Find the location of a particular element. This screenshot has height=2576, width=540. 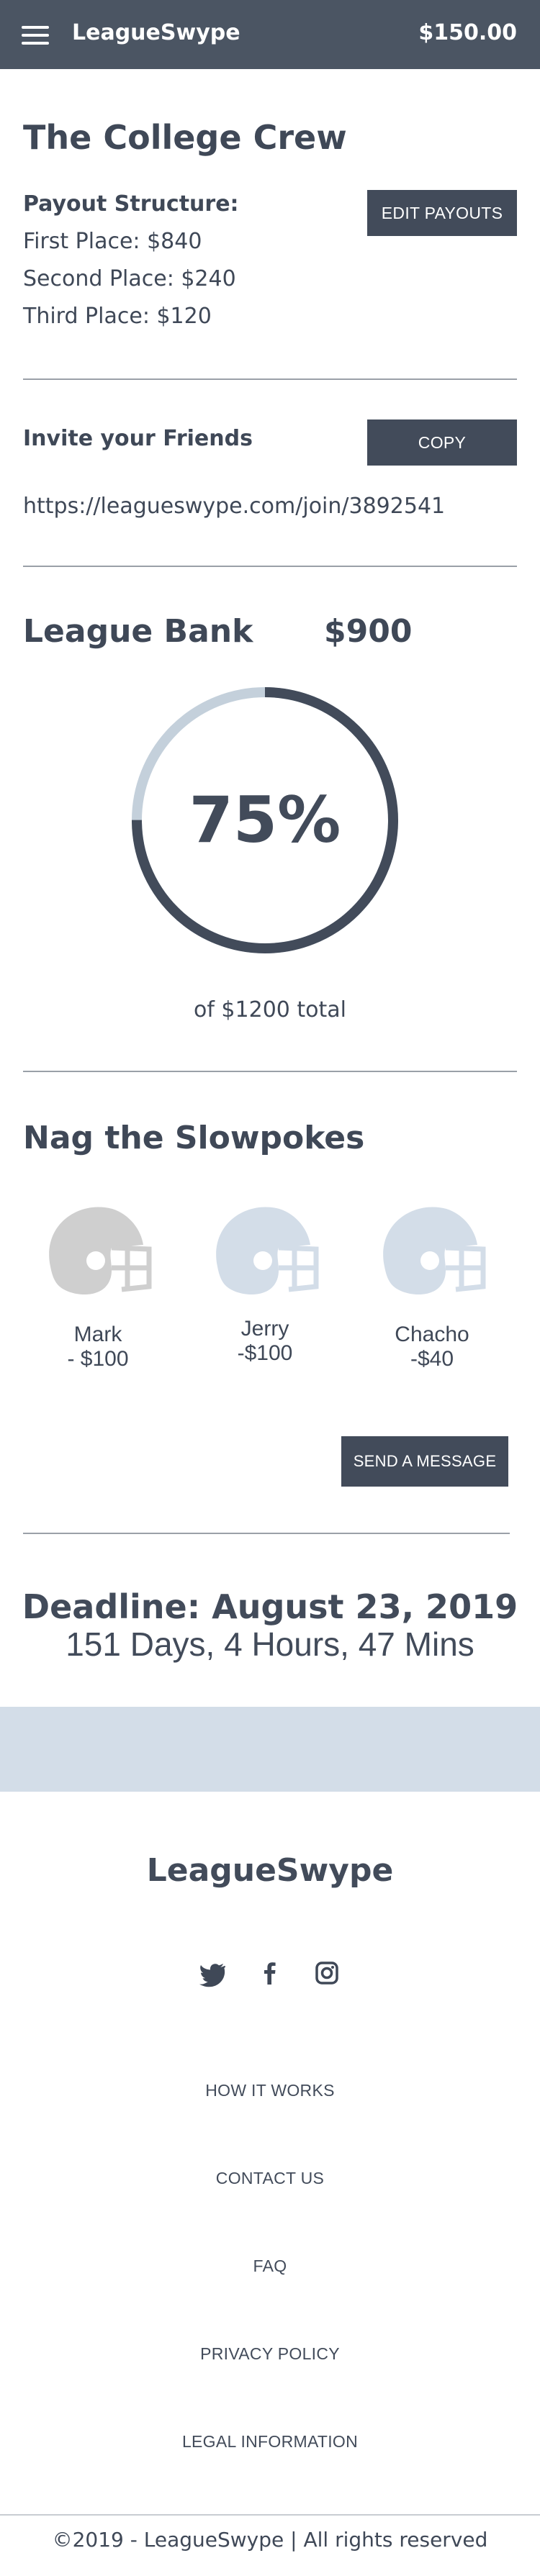

player-card: Jerry -$100 is located at coordinates (265, 1280).